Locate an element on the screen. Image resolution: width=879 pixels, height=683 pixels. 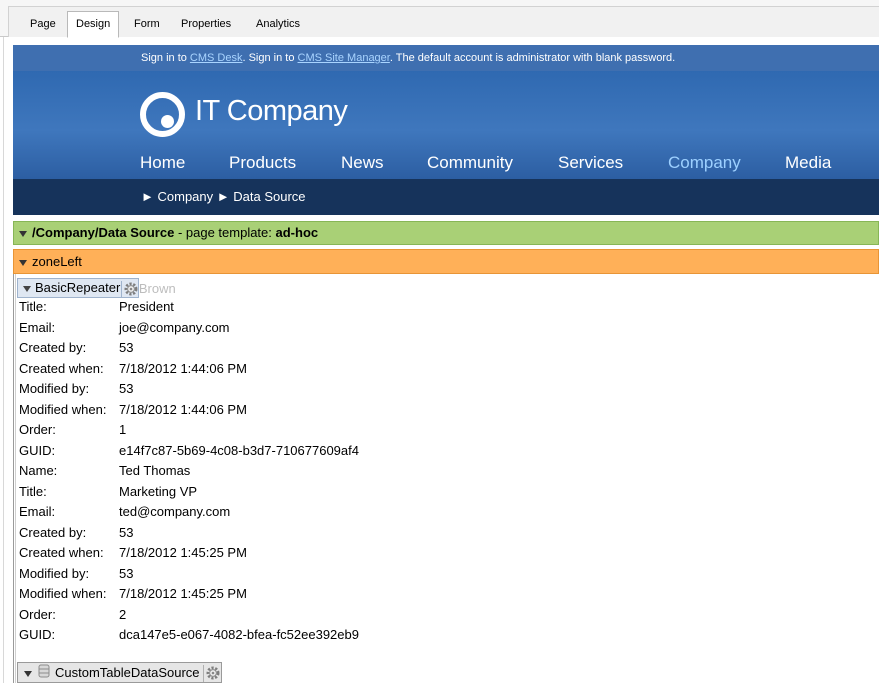
page-template-name: ad-hoc is located at coordinates (297, 232).